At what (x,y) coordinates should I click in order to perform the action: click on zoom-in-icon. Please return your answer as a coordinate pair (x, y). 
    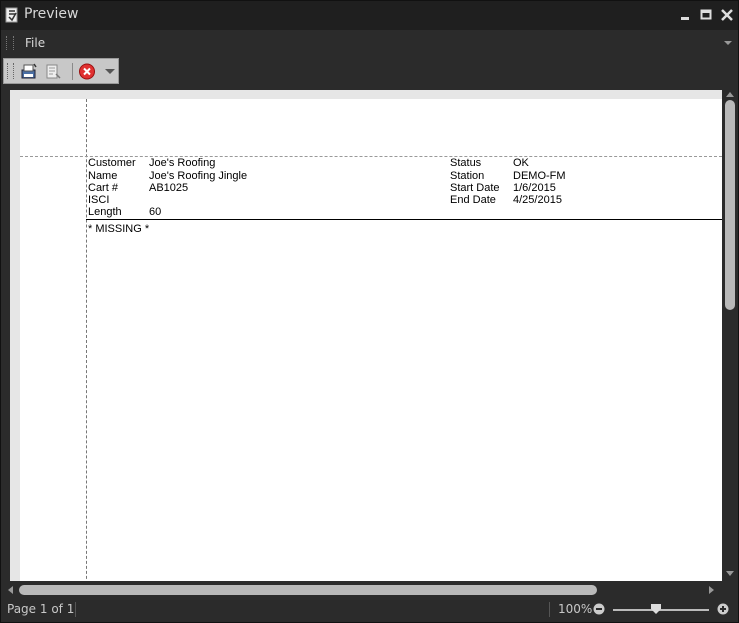
    Looking at the image, I should click on (723, 609).